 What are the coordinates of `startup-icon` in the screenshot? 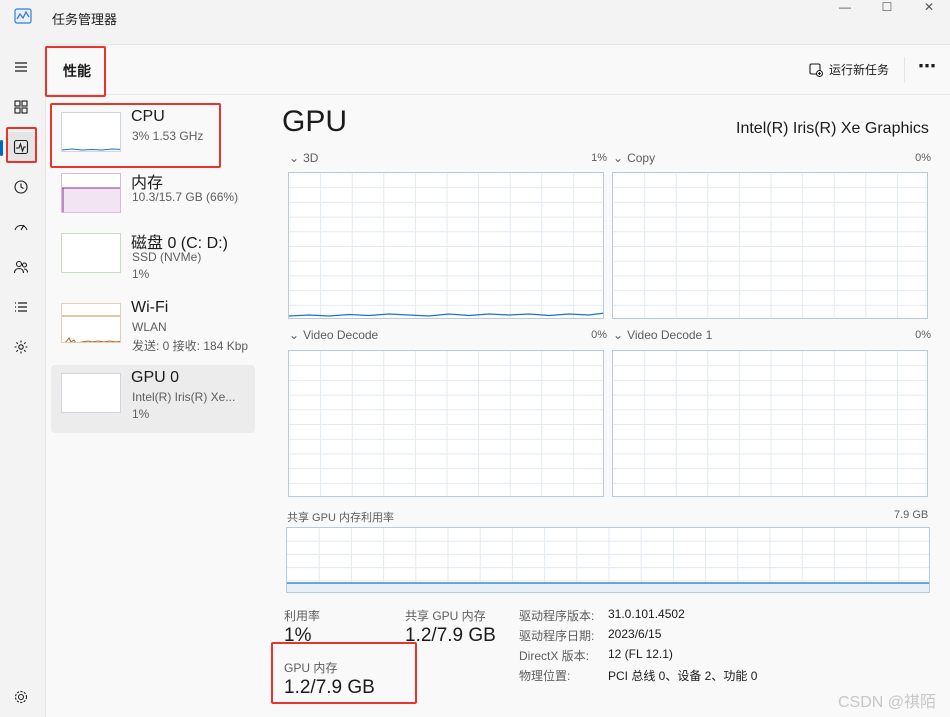 It's located at (21, 227).